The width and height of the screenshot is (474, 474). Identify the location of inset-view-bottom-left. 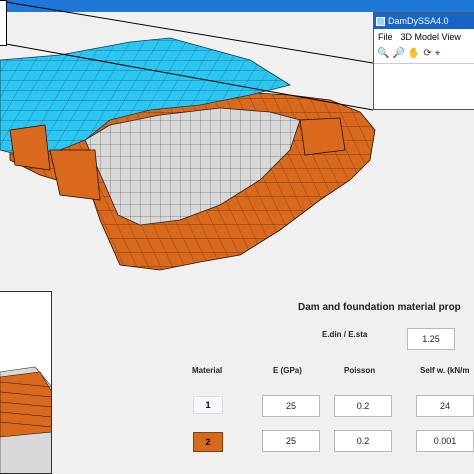
(26, 382).